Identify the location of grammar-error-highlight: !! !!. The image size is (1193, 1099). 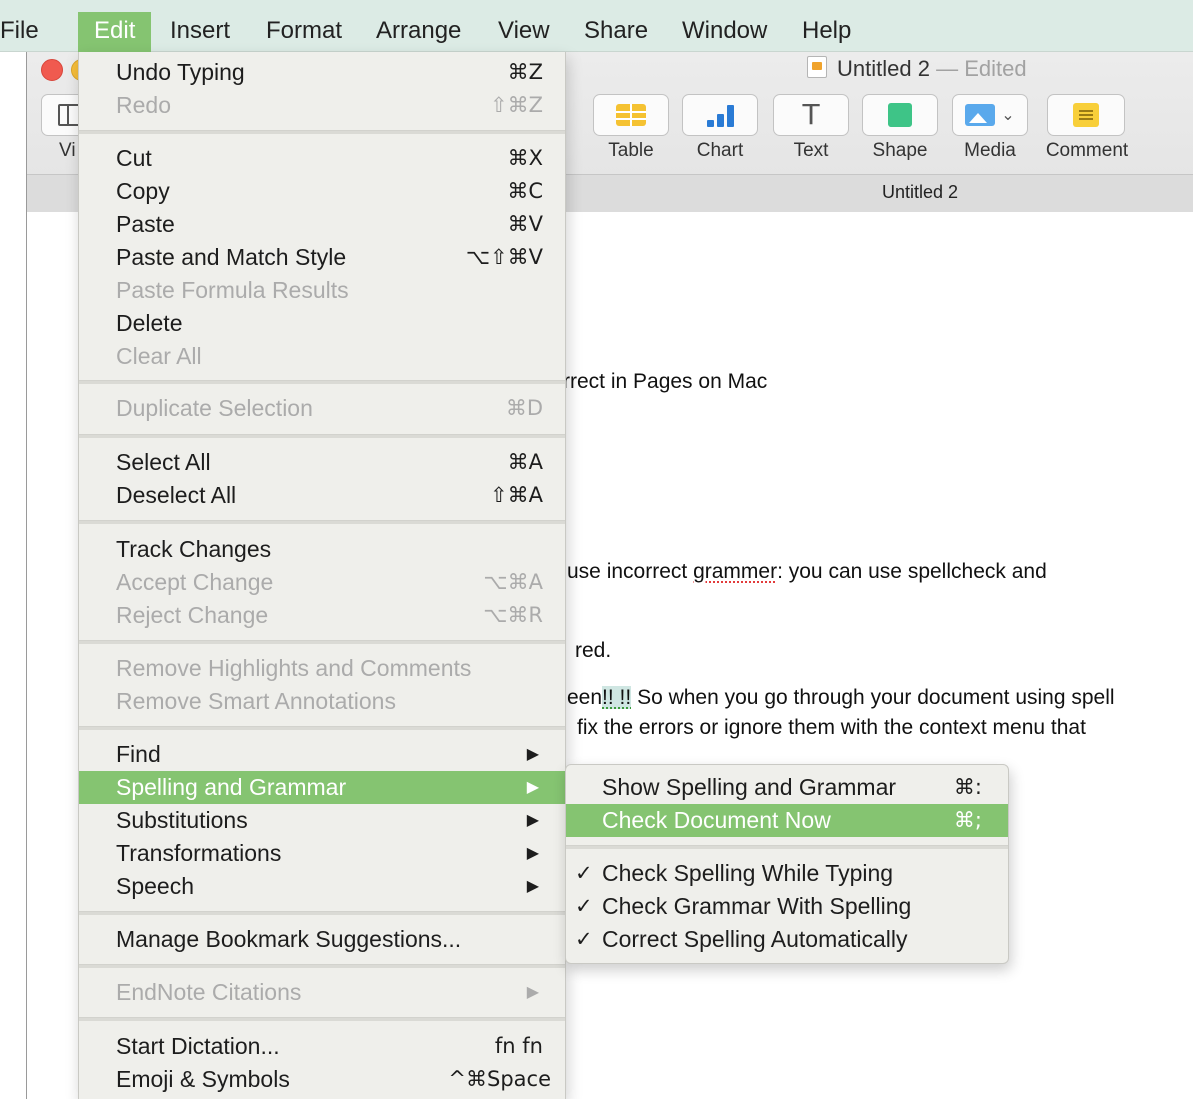
(617, 697).